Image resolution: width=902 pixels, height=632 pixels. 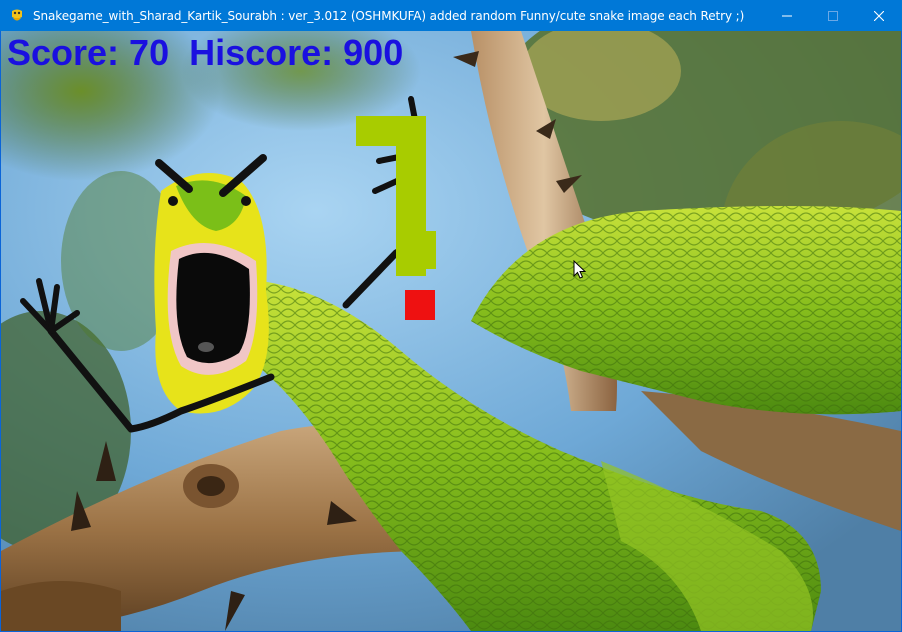 I want to click on mouse-cursor-icon, so click(x=580, y=269).